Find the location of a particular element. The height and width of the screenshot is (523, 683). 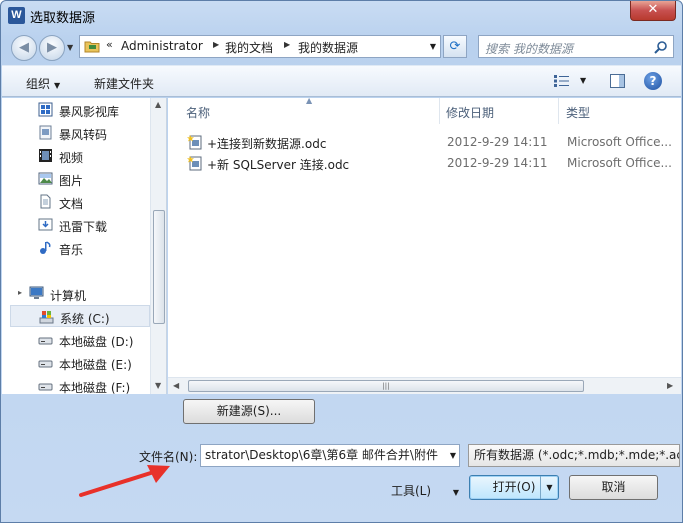

sidebar-item-drive-f: 本地磁盘 (F:) is located at coordinates (76, 384).